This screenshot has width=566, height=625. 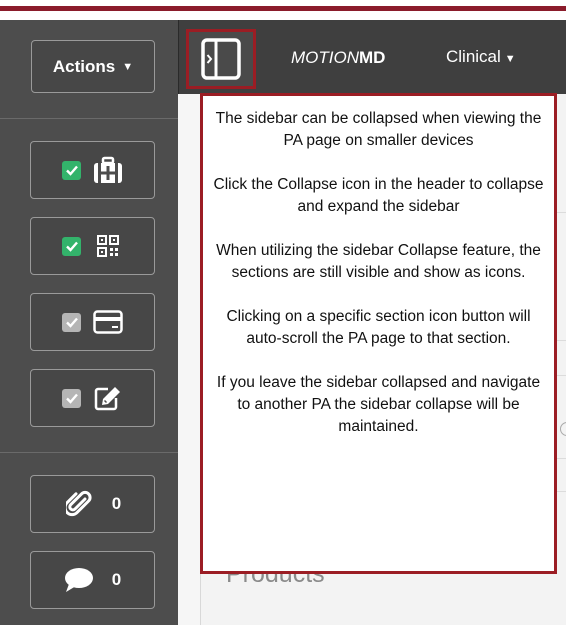 What do you see at coordinates (372, 57) in the screenshot?
I see `brand-part-2: MD` at bounding box center [372, 57].